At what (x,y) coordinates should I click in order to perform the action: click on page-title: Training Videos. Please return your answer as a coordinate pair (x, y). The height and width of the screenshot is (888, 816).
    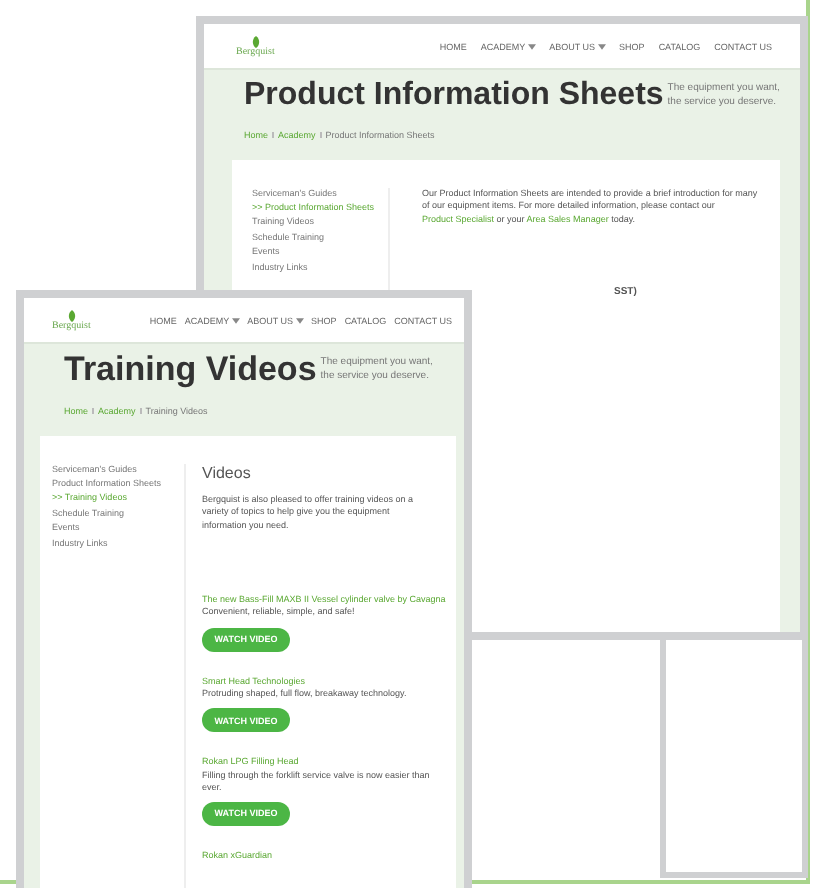
    Looking at the image, I should click on (190, 371).